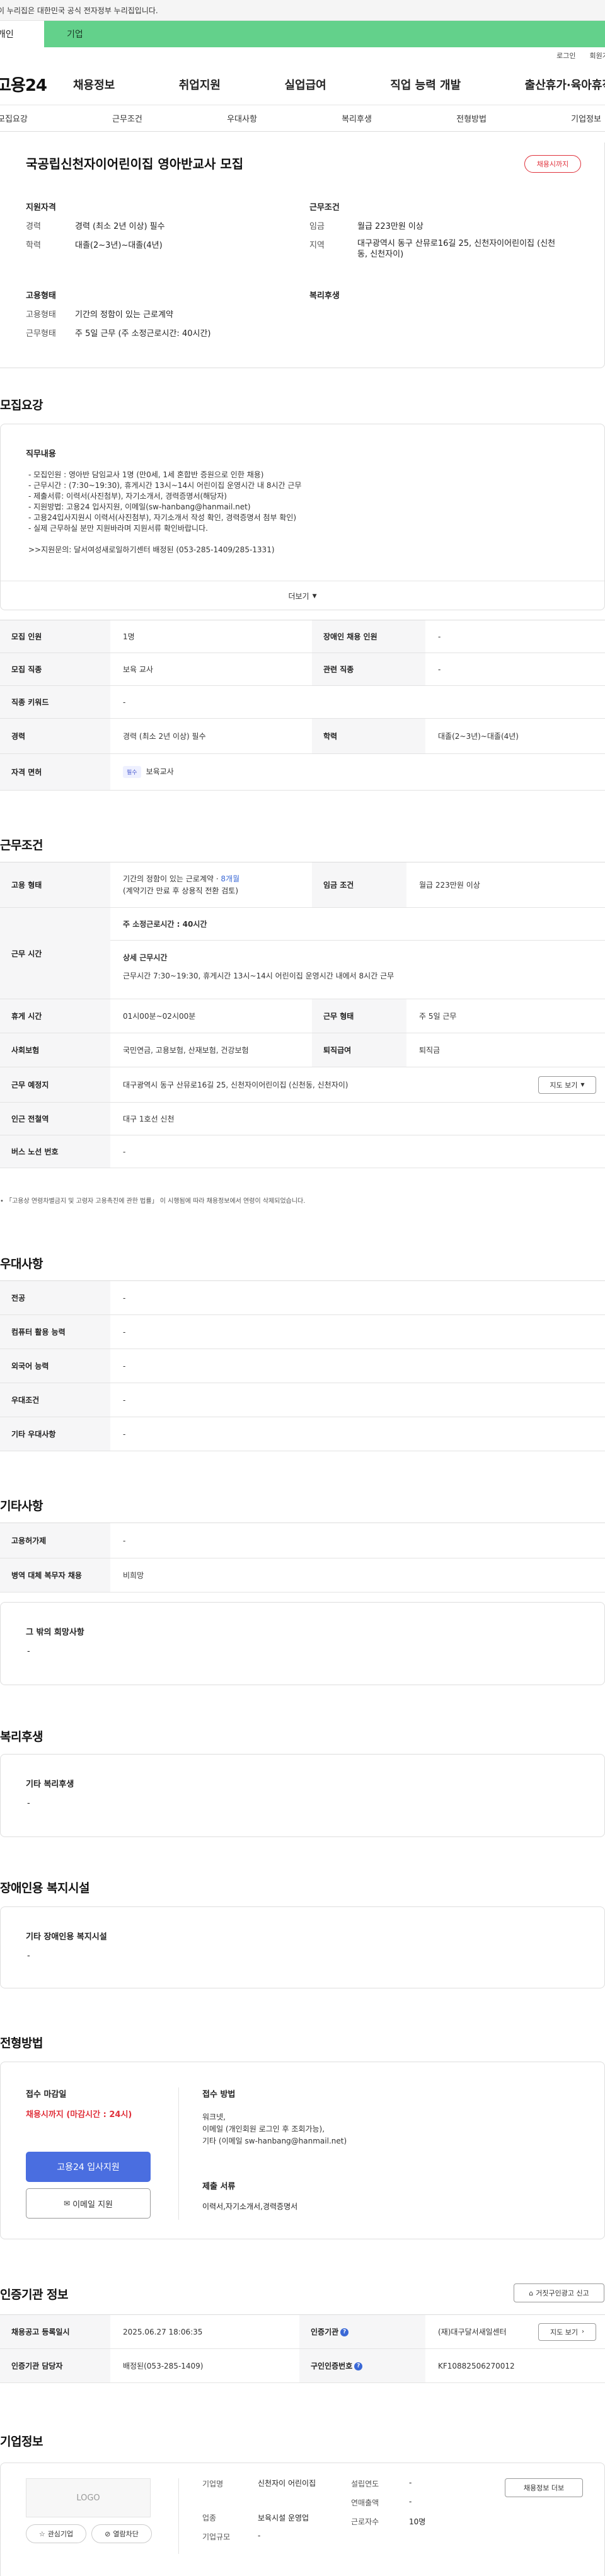 This screenshot has width=605, height=2576. I want to click on company-label: 기업규모, so click(217, 2536).